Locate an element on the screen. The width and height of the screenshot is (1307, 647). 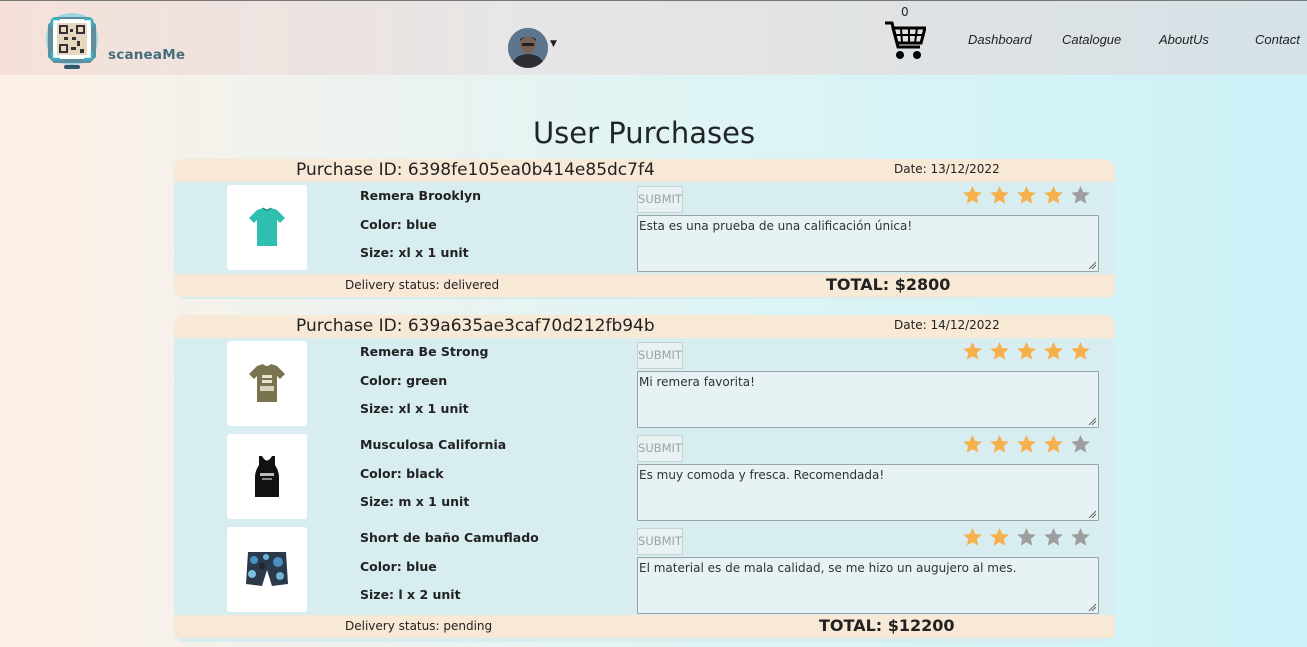
user-avatar is located at coordinates (528, 48).